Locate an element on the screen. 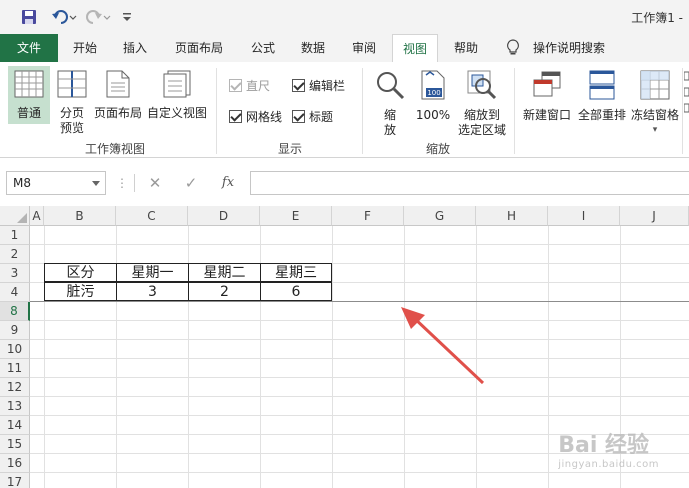  tab-help: 帮助 is located at coordinates (466, 48).